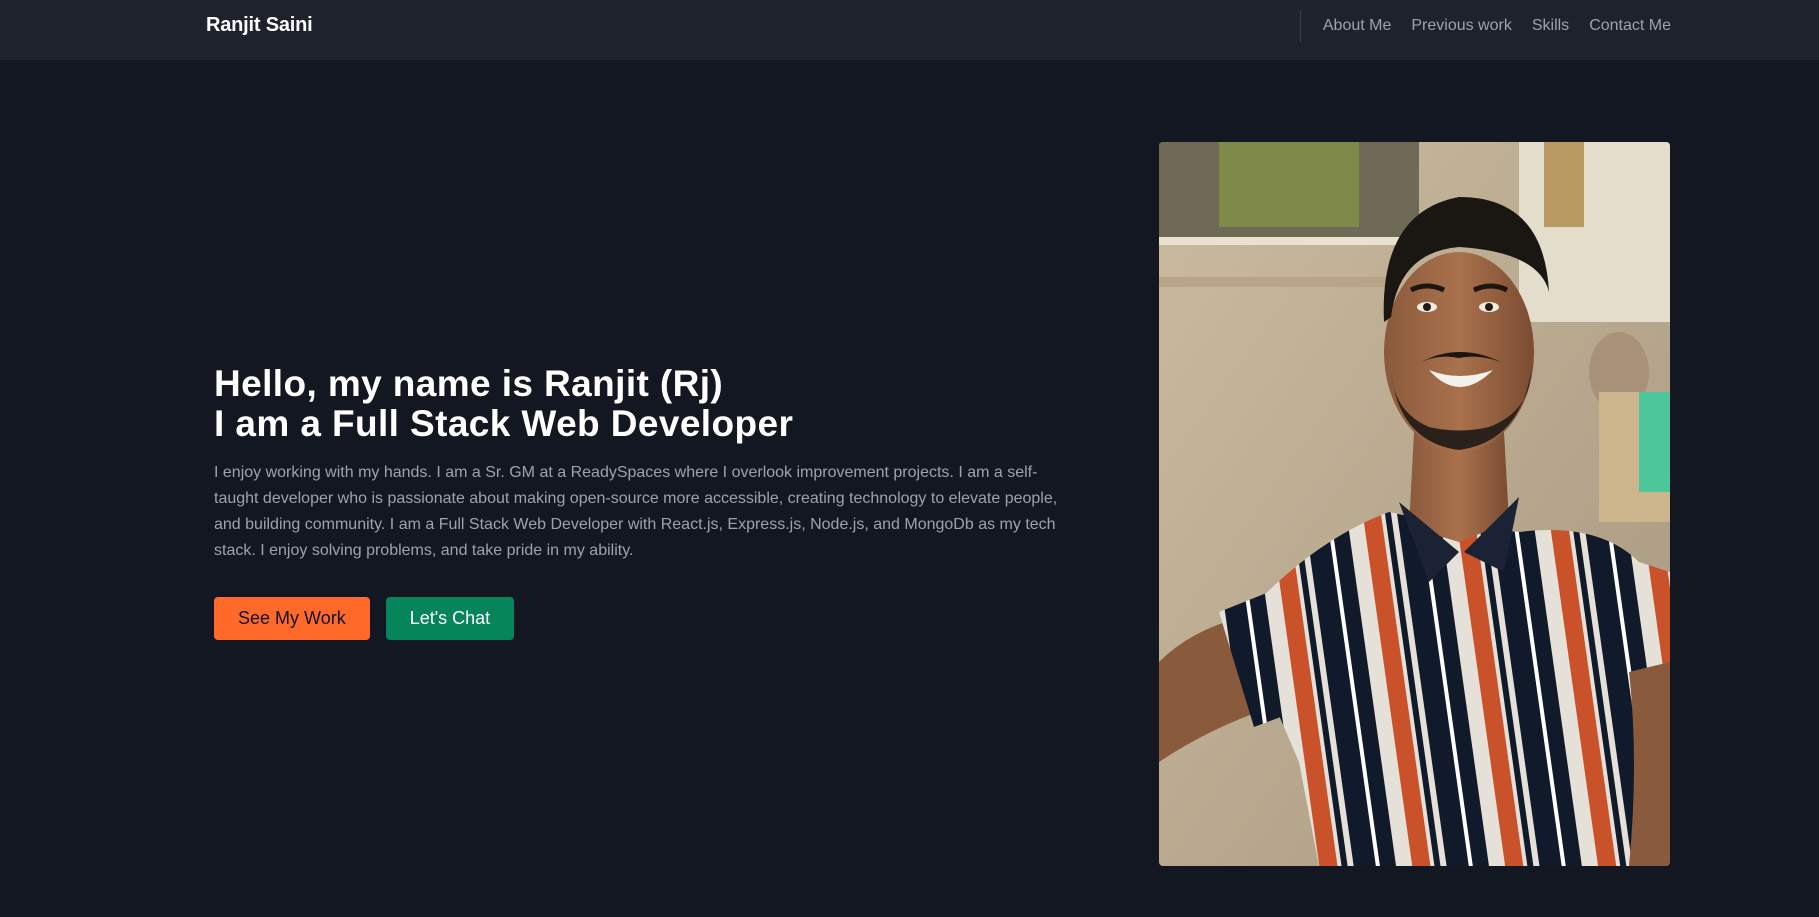 This screenshot has width=1819, height=917. What do you see at coordinates (504, 423) in the screenshot?
I see `hero-title-line-2: I am a Full Stack Web Developer` at bounding box center [504, 423].